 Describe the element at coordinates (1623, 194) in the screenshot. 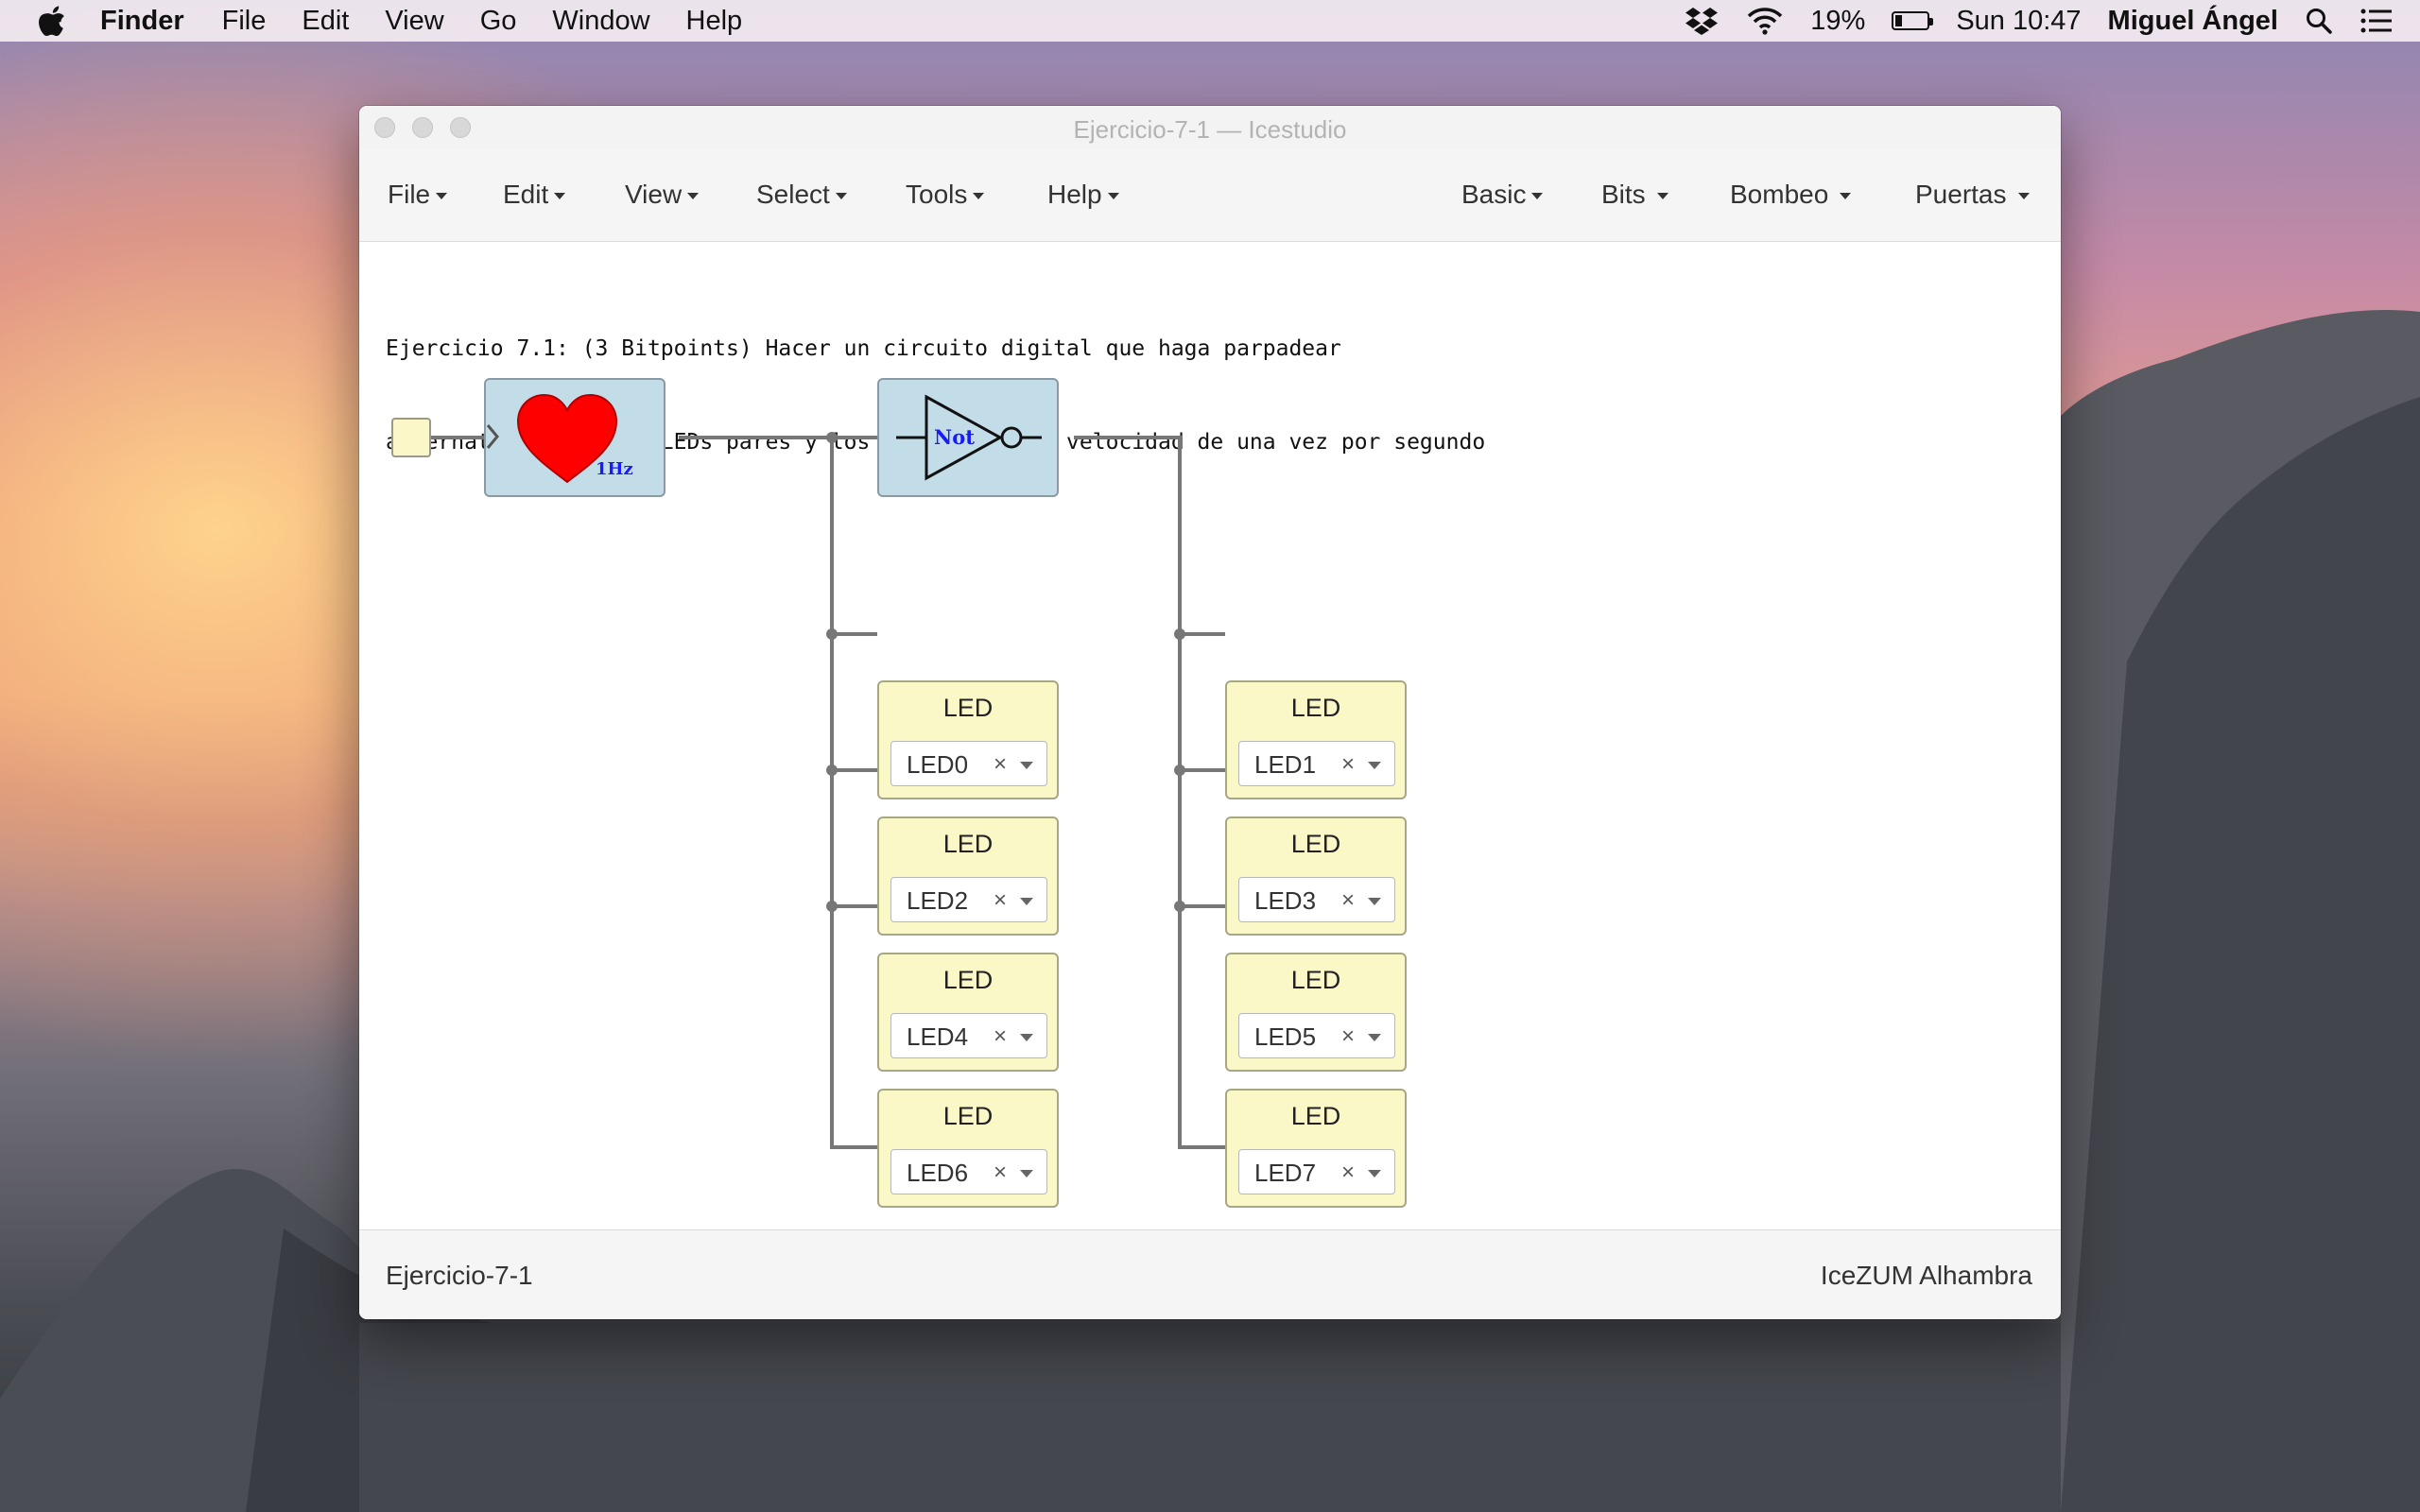

I see `menu-bits-label: Bits` at that location.